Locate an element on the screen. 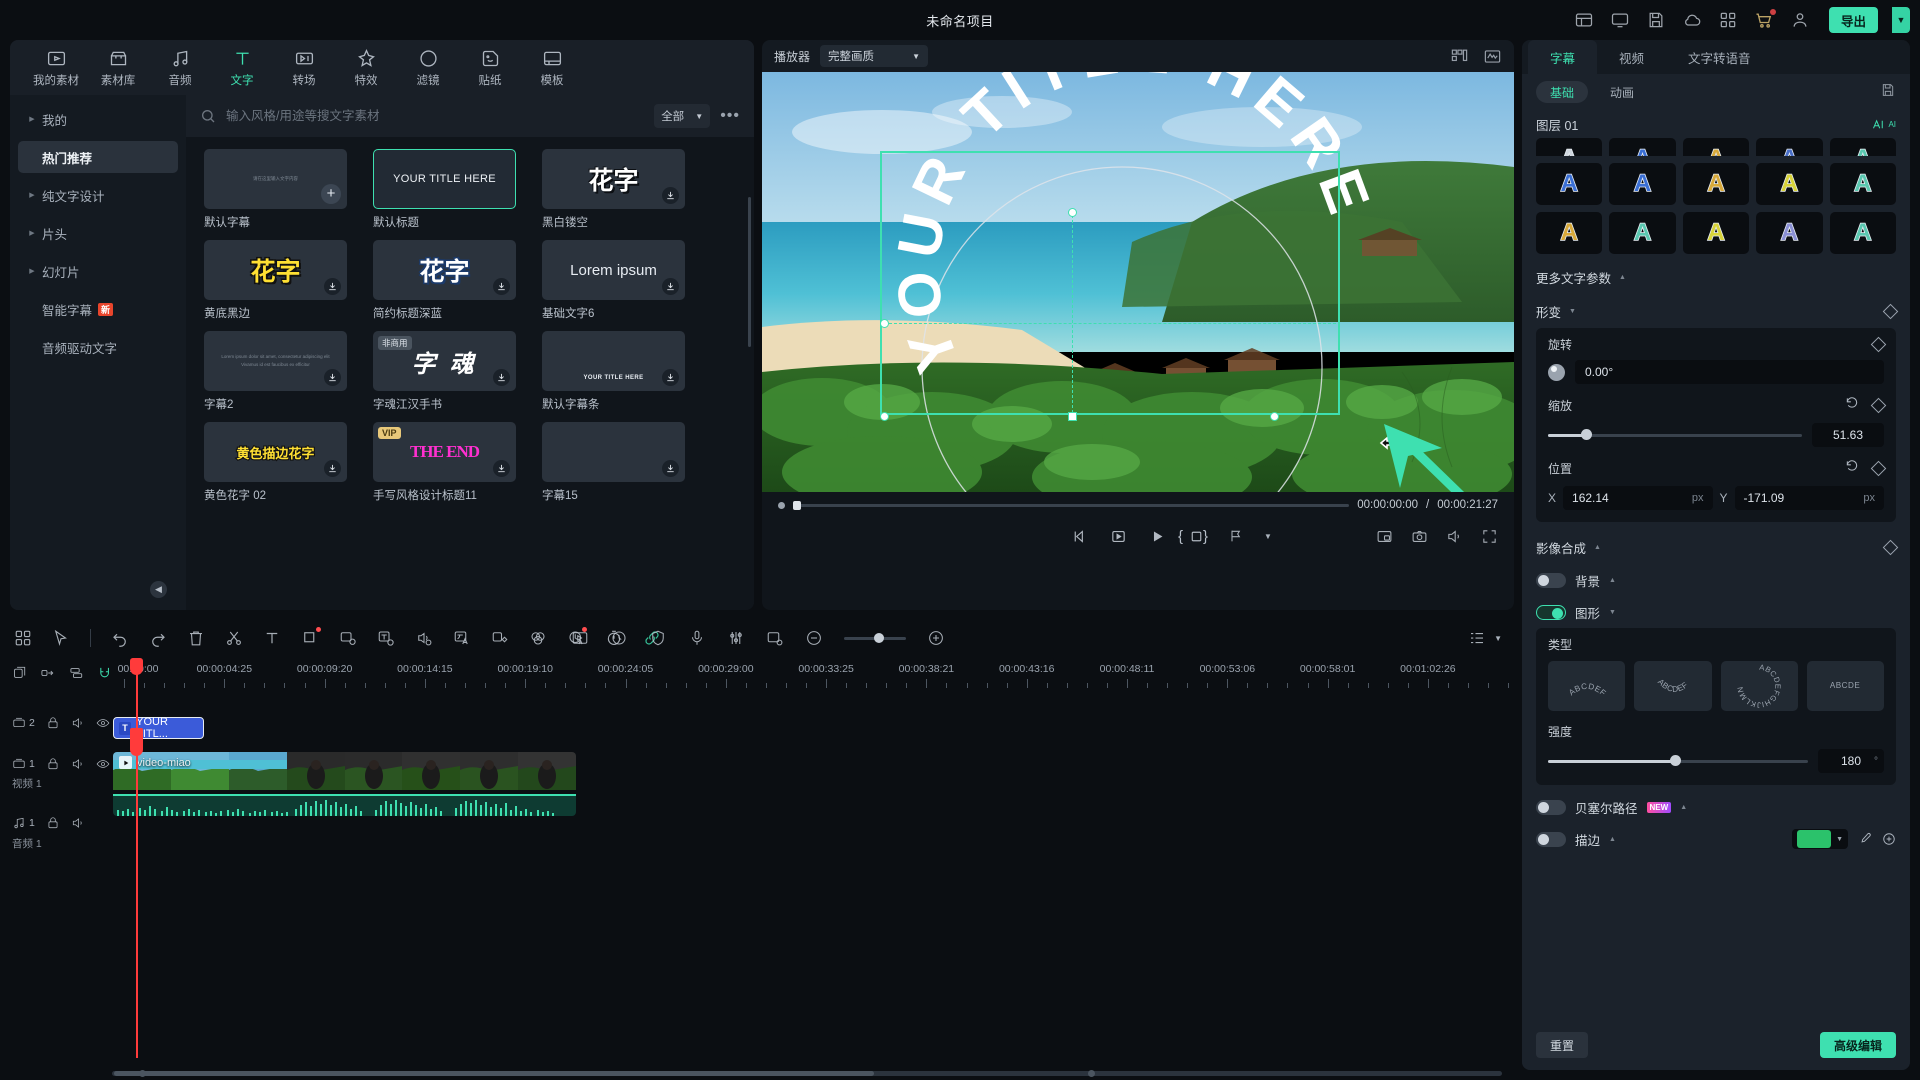 The height and width of the screenshot is (1080, 1920). tool-tab-sticker: 贴纸 is located at coordinates (490, 68).